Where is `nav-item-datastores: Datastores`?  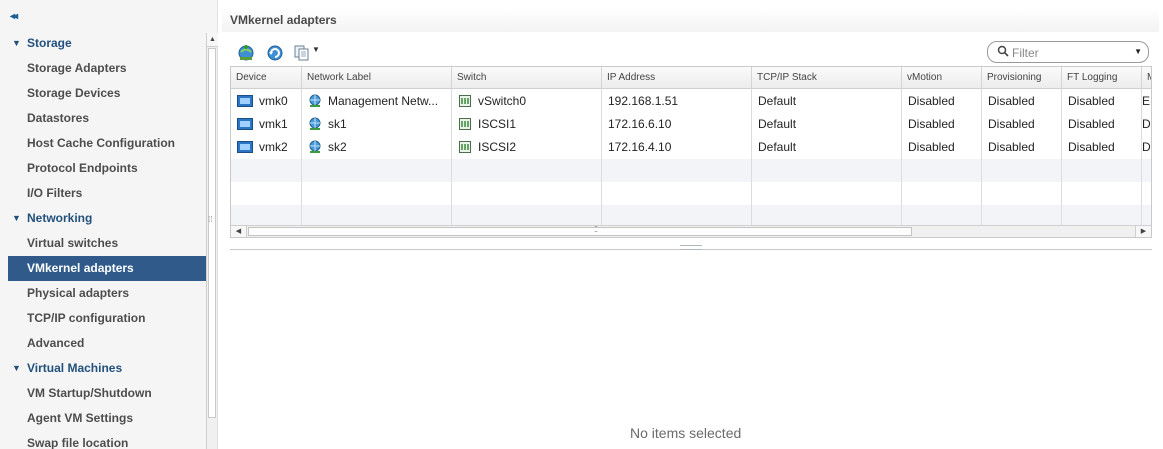 nav-item-datastores: Datastores is located at coordinates (107, 118).